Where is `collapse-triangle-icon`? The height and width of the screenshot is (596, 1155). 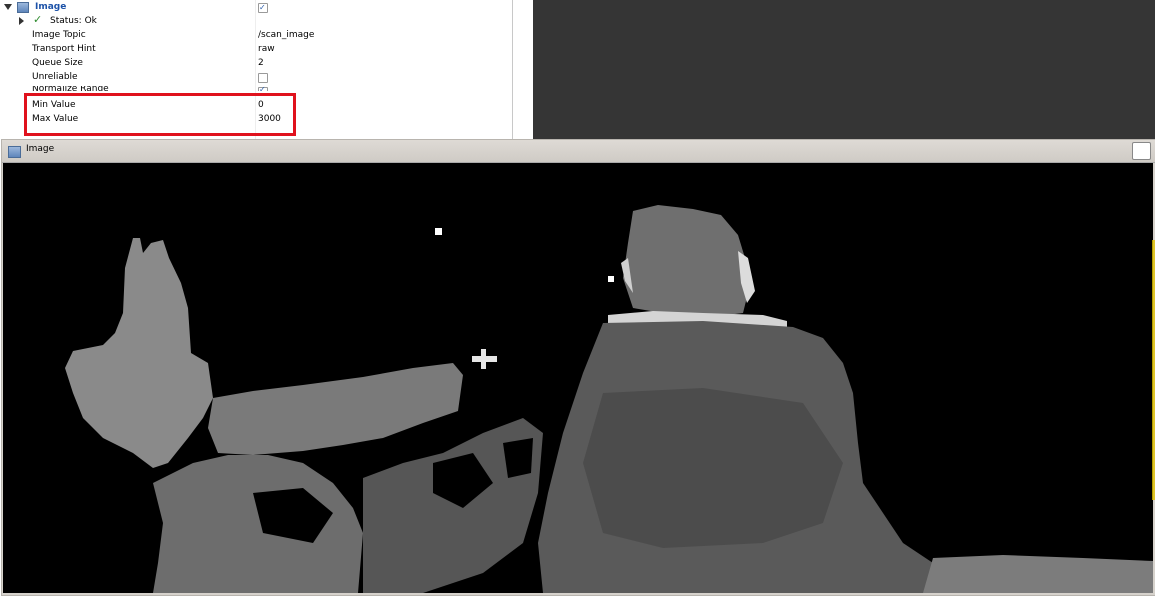
collapse-triangle-icon is located at coordinates (8, 7).